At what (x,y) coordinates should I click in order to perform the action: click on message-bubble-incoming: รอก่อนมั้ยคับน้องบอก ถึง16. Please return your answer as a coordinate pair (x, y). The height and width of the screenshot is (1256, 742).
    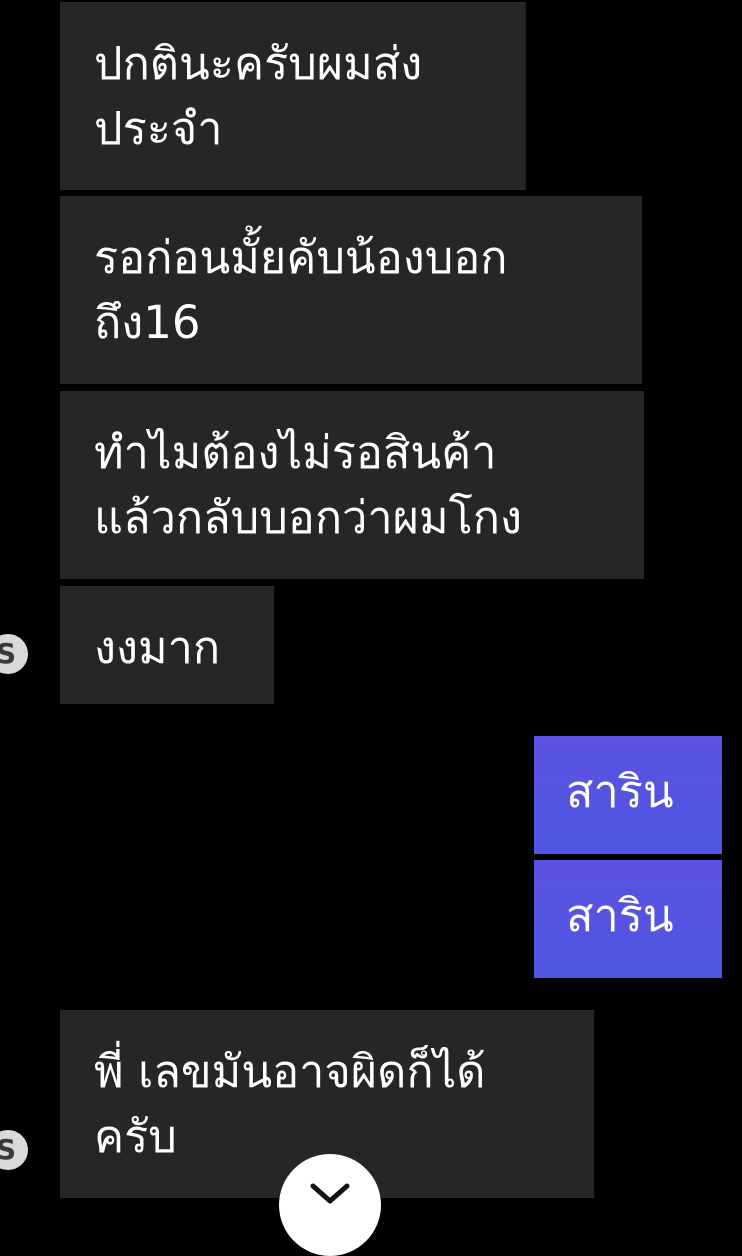
    Looking at the image, I should click on (351, 290).